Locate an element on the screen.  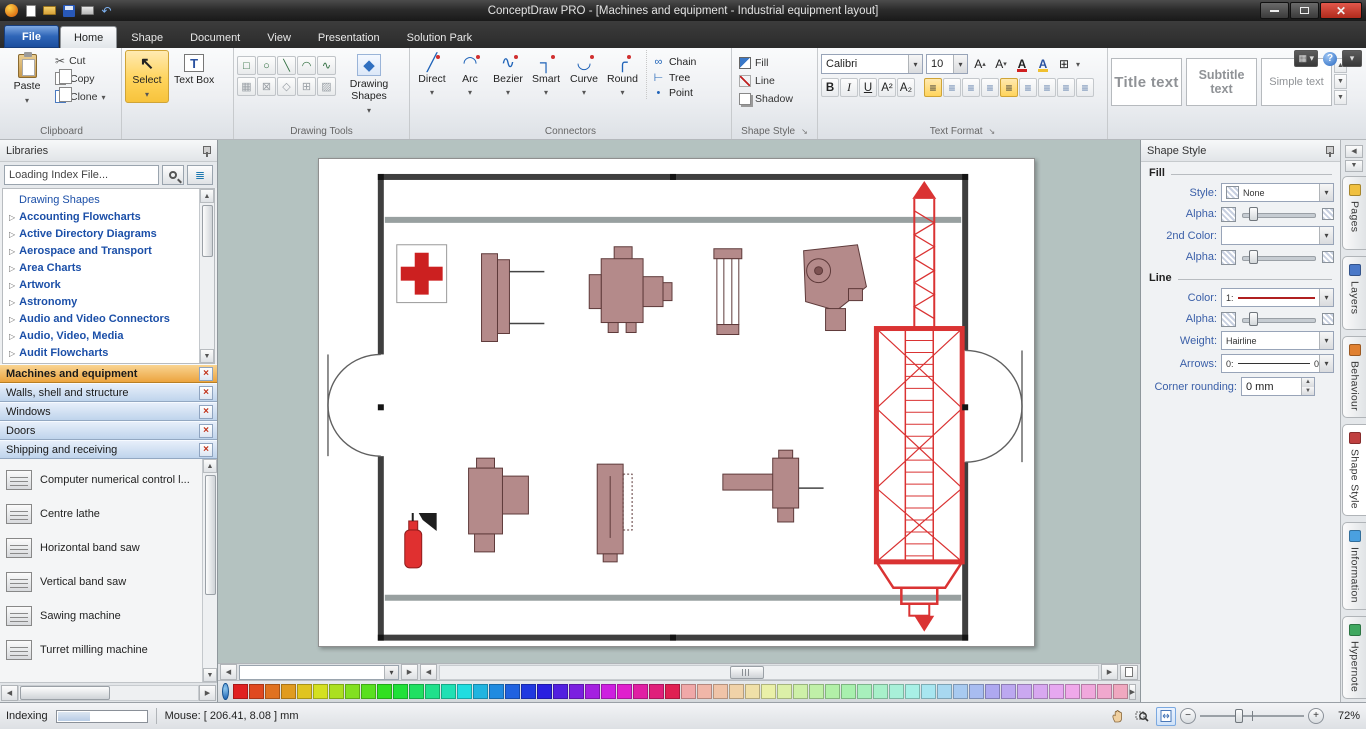
line-alpha-slider is located at coordinates (1279, 319).